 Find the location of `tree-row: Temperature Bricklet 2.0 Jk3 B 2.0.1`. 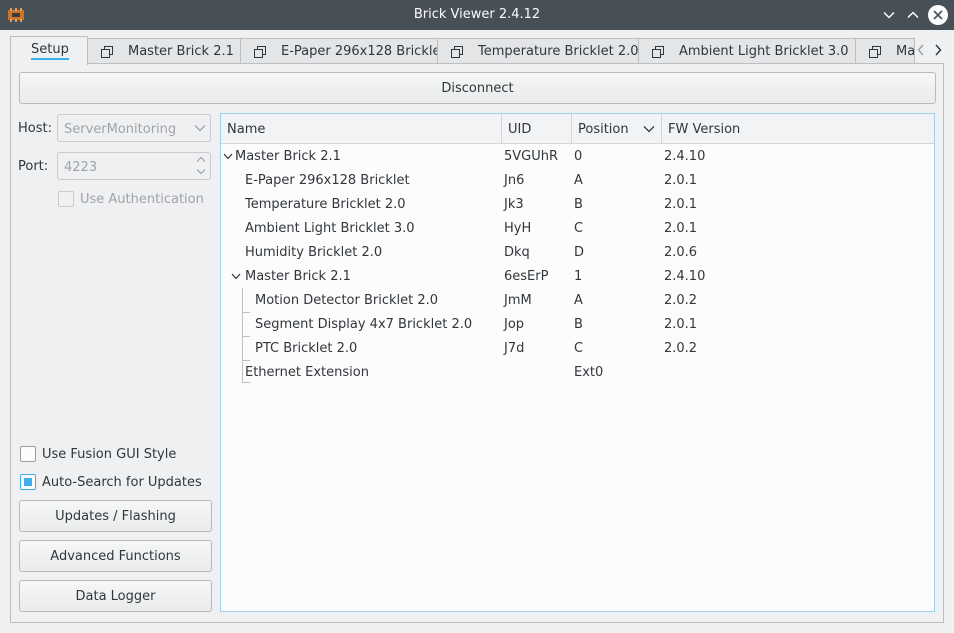

tree-row: Temperature Bricklet 2.0 Jk3 B 2.0.1 is located at coordinates (577, 205).